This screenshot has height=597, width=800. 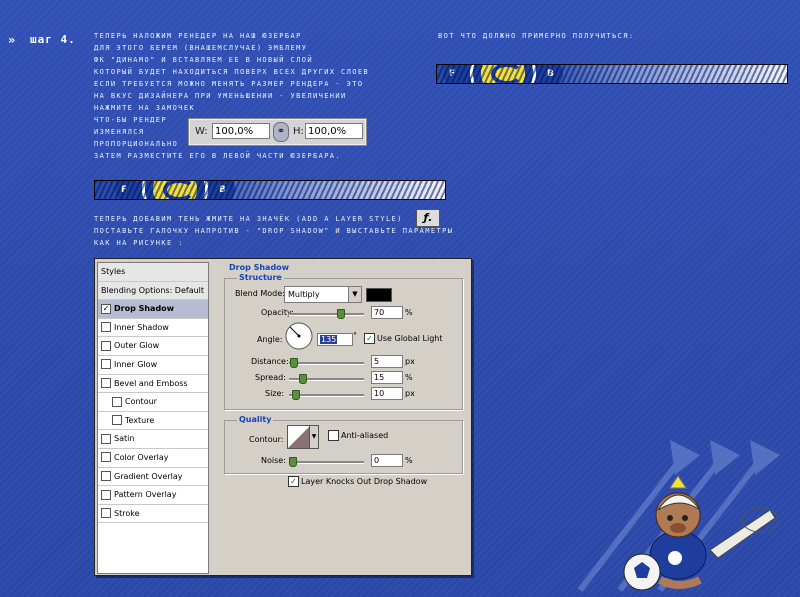 I want to click on anti-aliased-label: Anti-aliased, so click(x=365, y=435).